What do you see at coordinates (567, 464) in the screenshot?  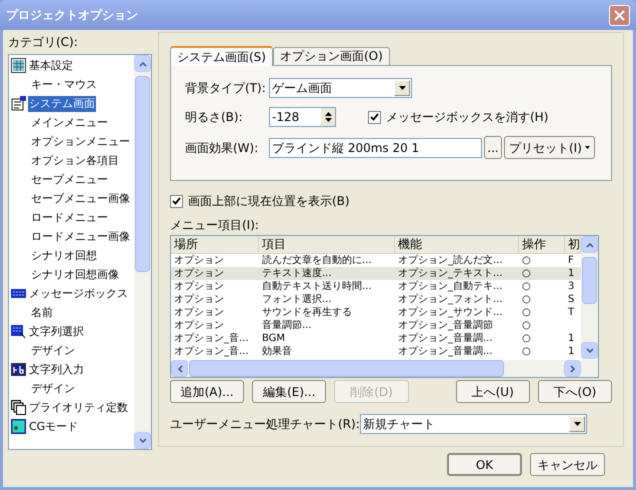 I see `dialog-button: キャンセル` at bounding box center [567, 464].